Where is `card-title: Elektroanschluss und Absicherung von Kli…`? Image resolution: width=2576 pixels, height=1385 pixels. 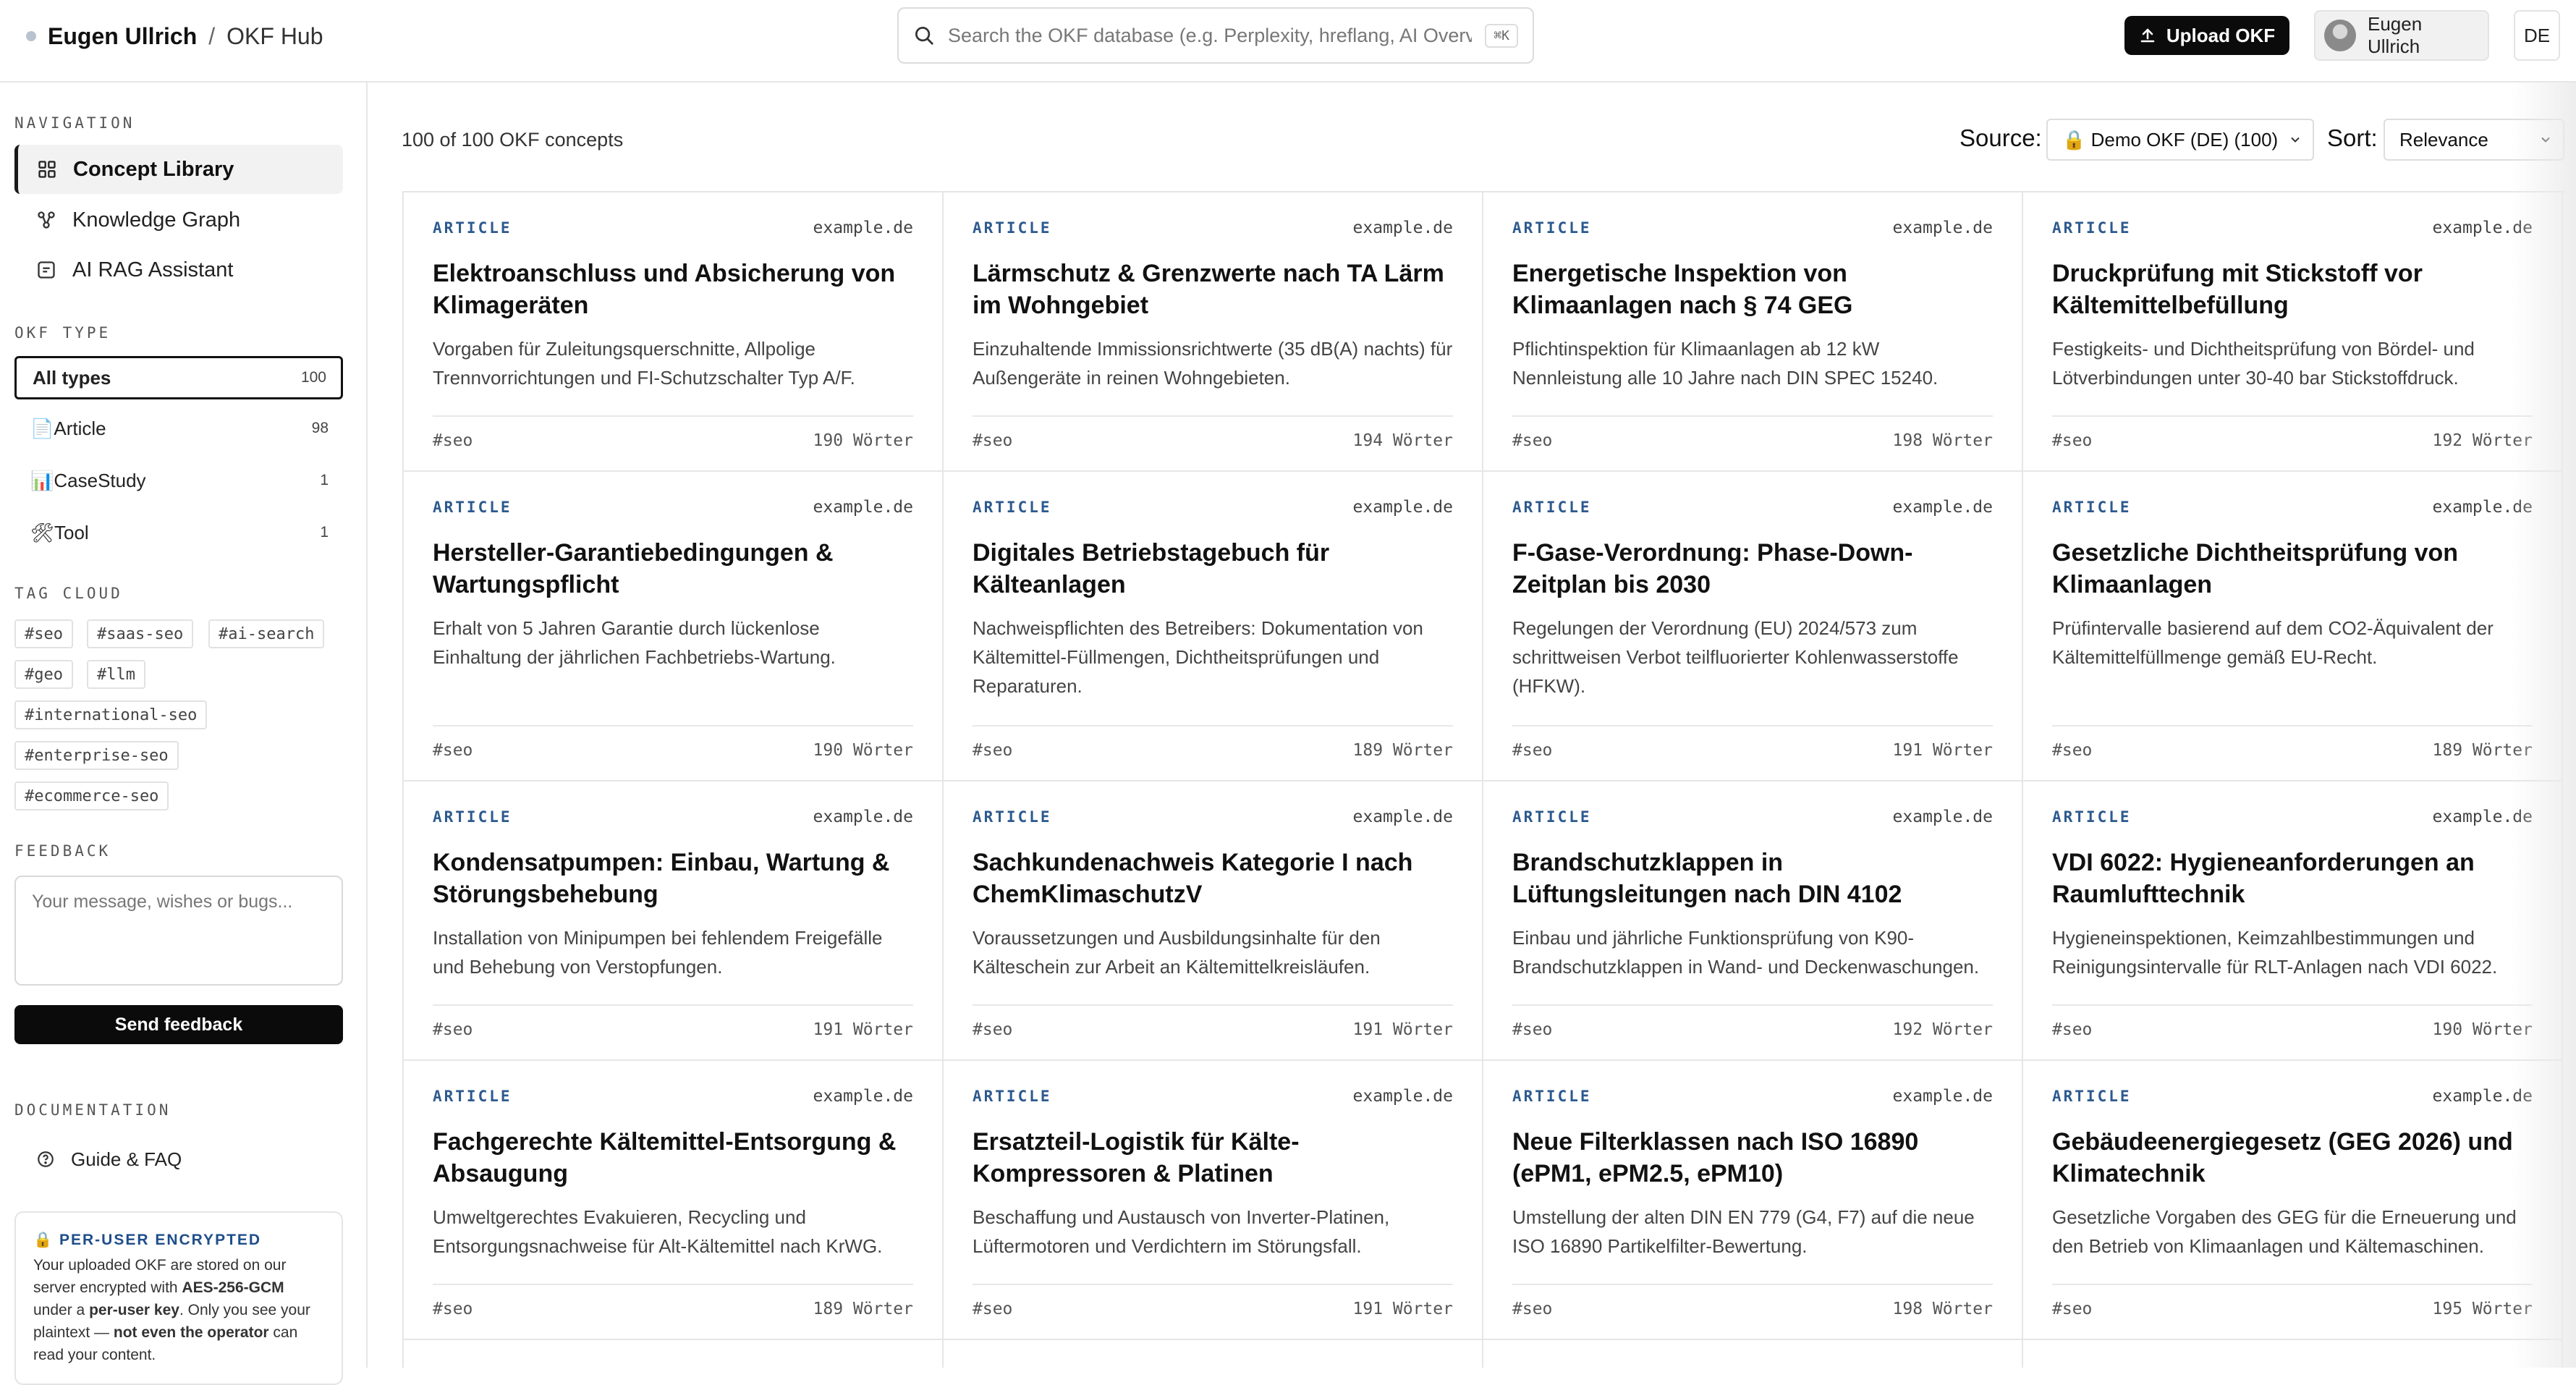 card-title: Elektroanschluss und Absicherung von Kli… is located at coordinates (673, 289).